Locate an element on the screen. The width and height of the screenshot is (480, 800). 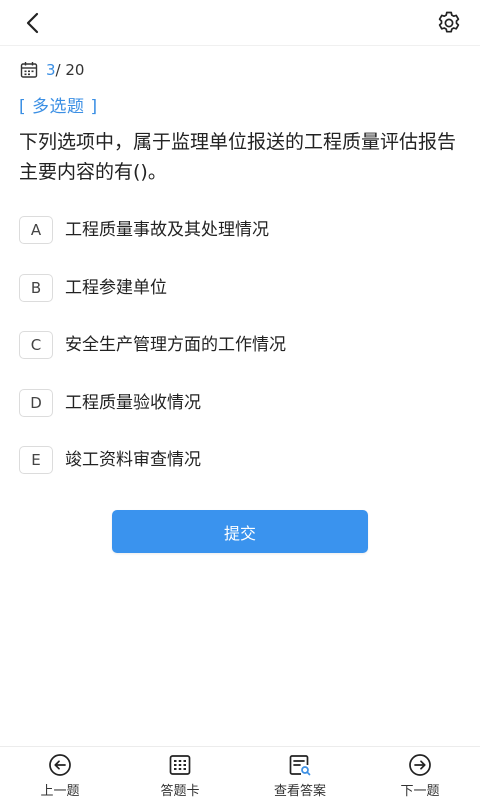
chevron-left-icon is located at coordinates (32, 23).